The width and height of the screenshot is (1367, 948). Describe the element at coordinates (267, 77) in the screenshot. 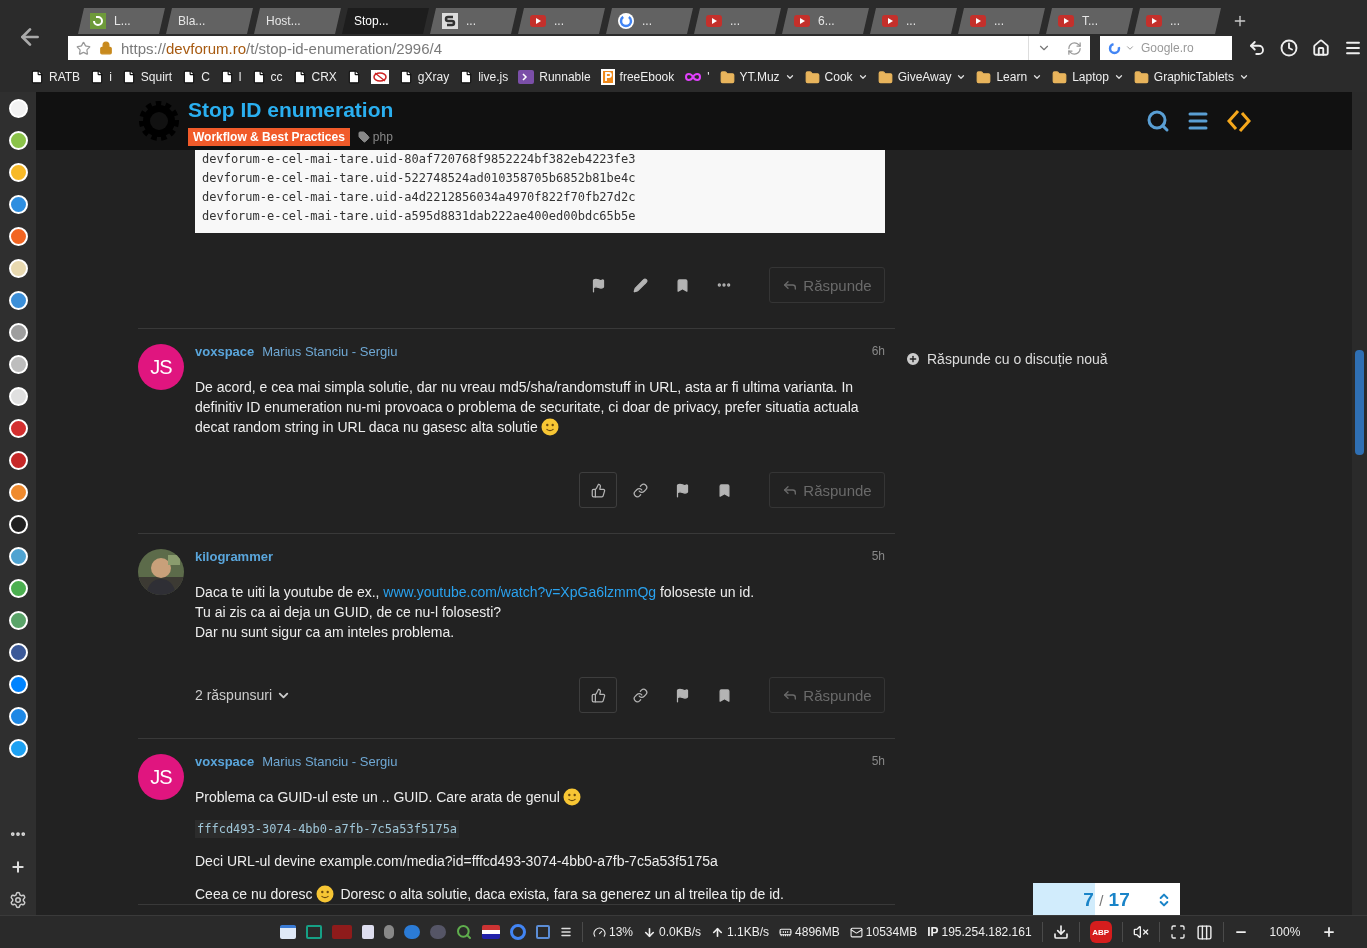

I see `bookmark: cc` at that location.